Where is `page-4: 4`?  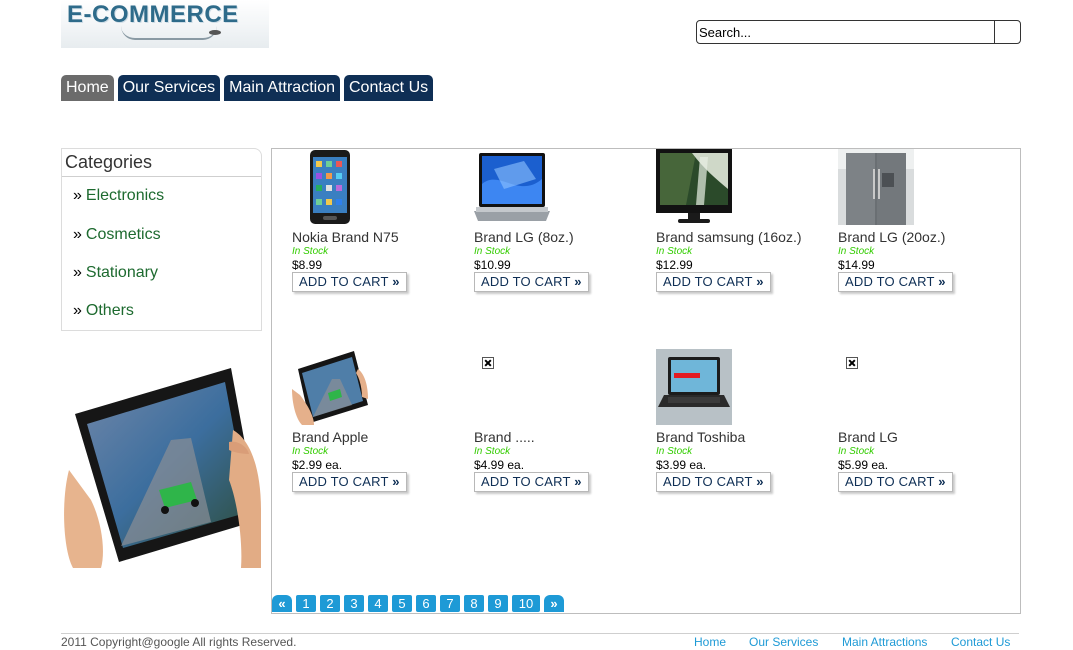 page-4: 4 is located at coordinates (378, 603).